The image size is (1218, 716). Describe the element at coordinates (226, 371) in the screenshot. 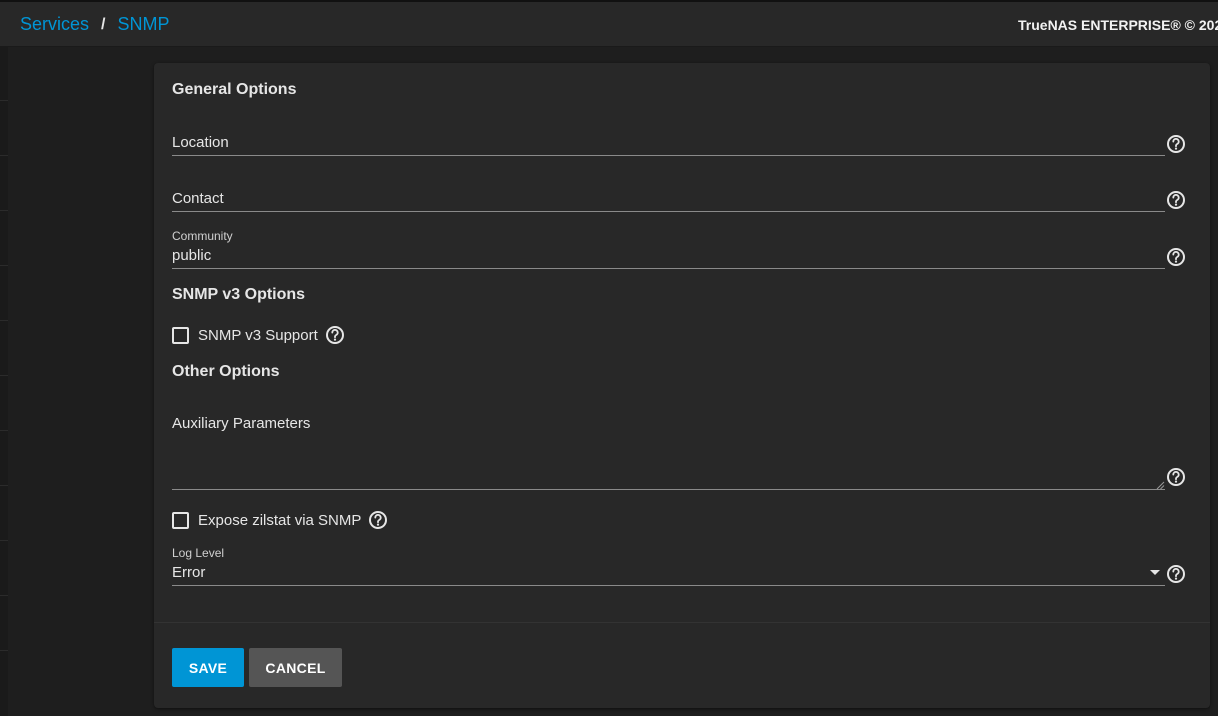

I see `other-options-title: Other Options` at that location.